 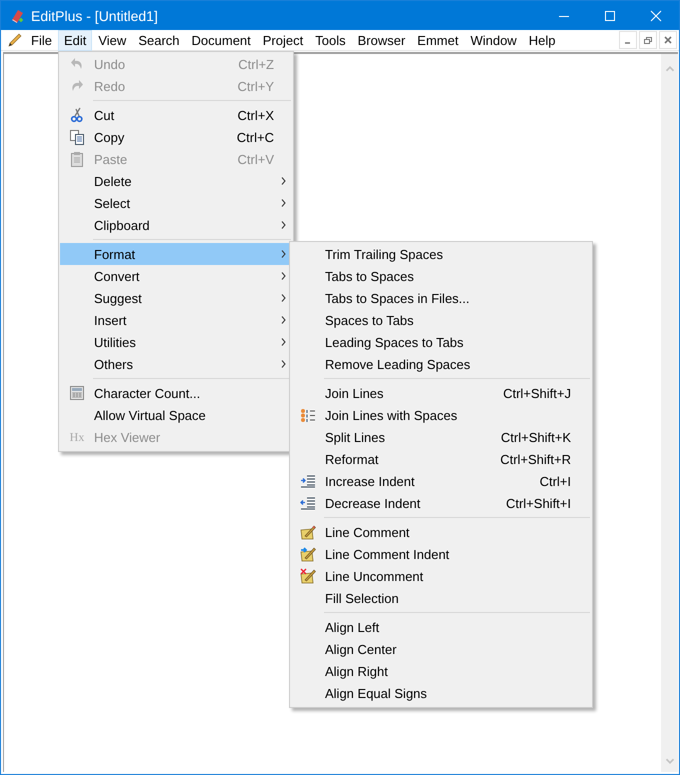 I want to click on menu-label: Increase Indent, so click(x=370, y=481).